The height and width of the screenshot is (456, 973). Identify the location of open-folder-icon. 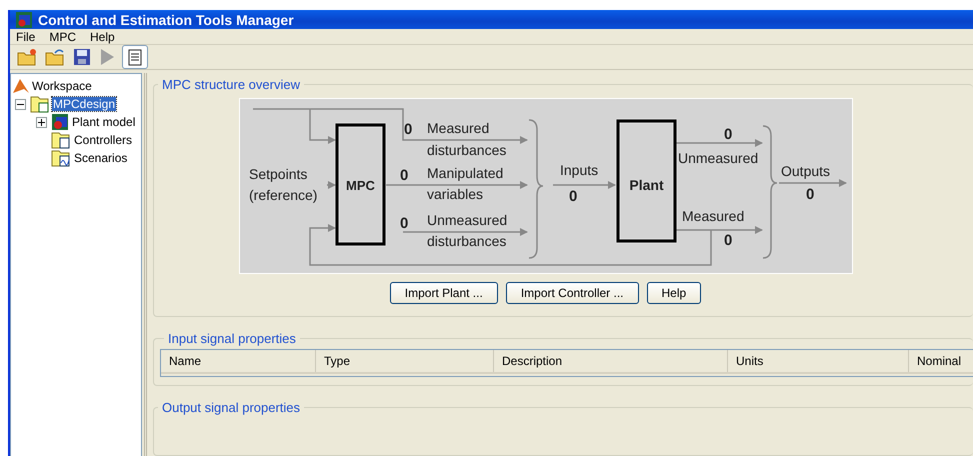
(55, 57).